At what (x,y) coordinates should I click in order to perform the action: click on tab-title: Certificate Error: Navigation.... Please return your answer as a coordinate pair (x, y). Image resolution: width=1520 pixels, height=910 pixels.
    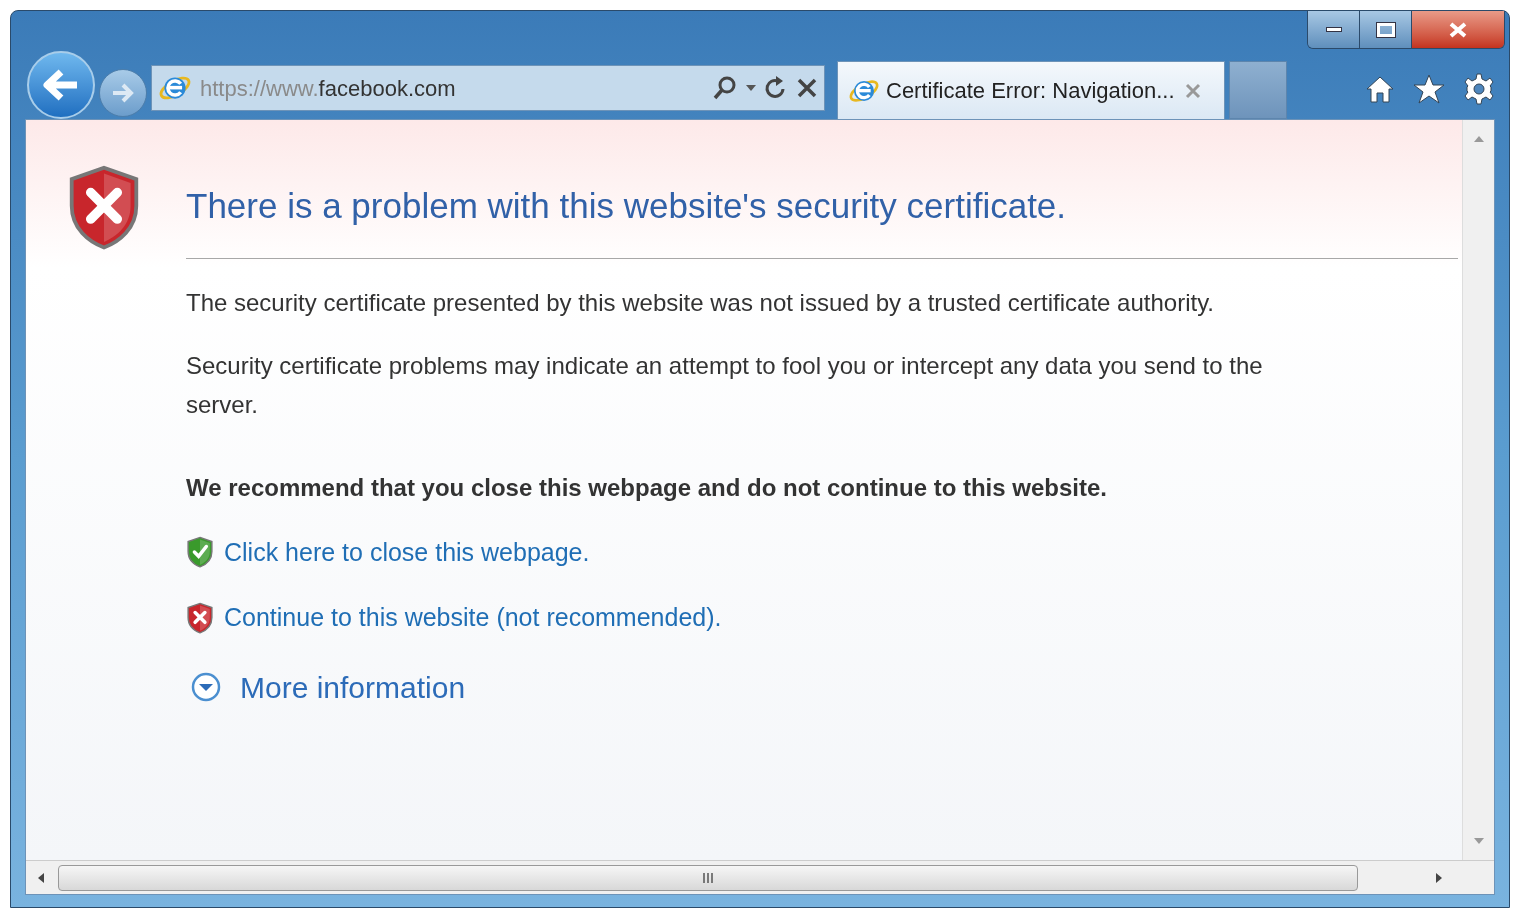
    Looking at the image, I should click on (1030, 91).